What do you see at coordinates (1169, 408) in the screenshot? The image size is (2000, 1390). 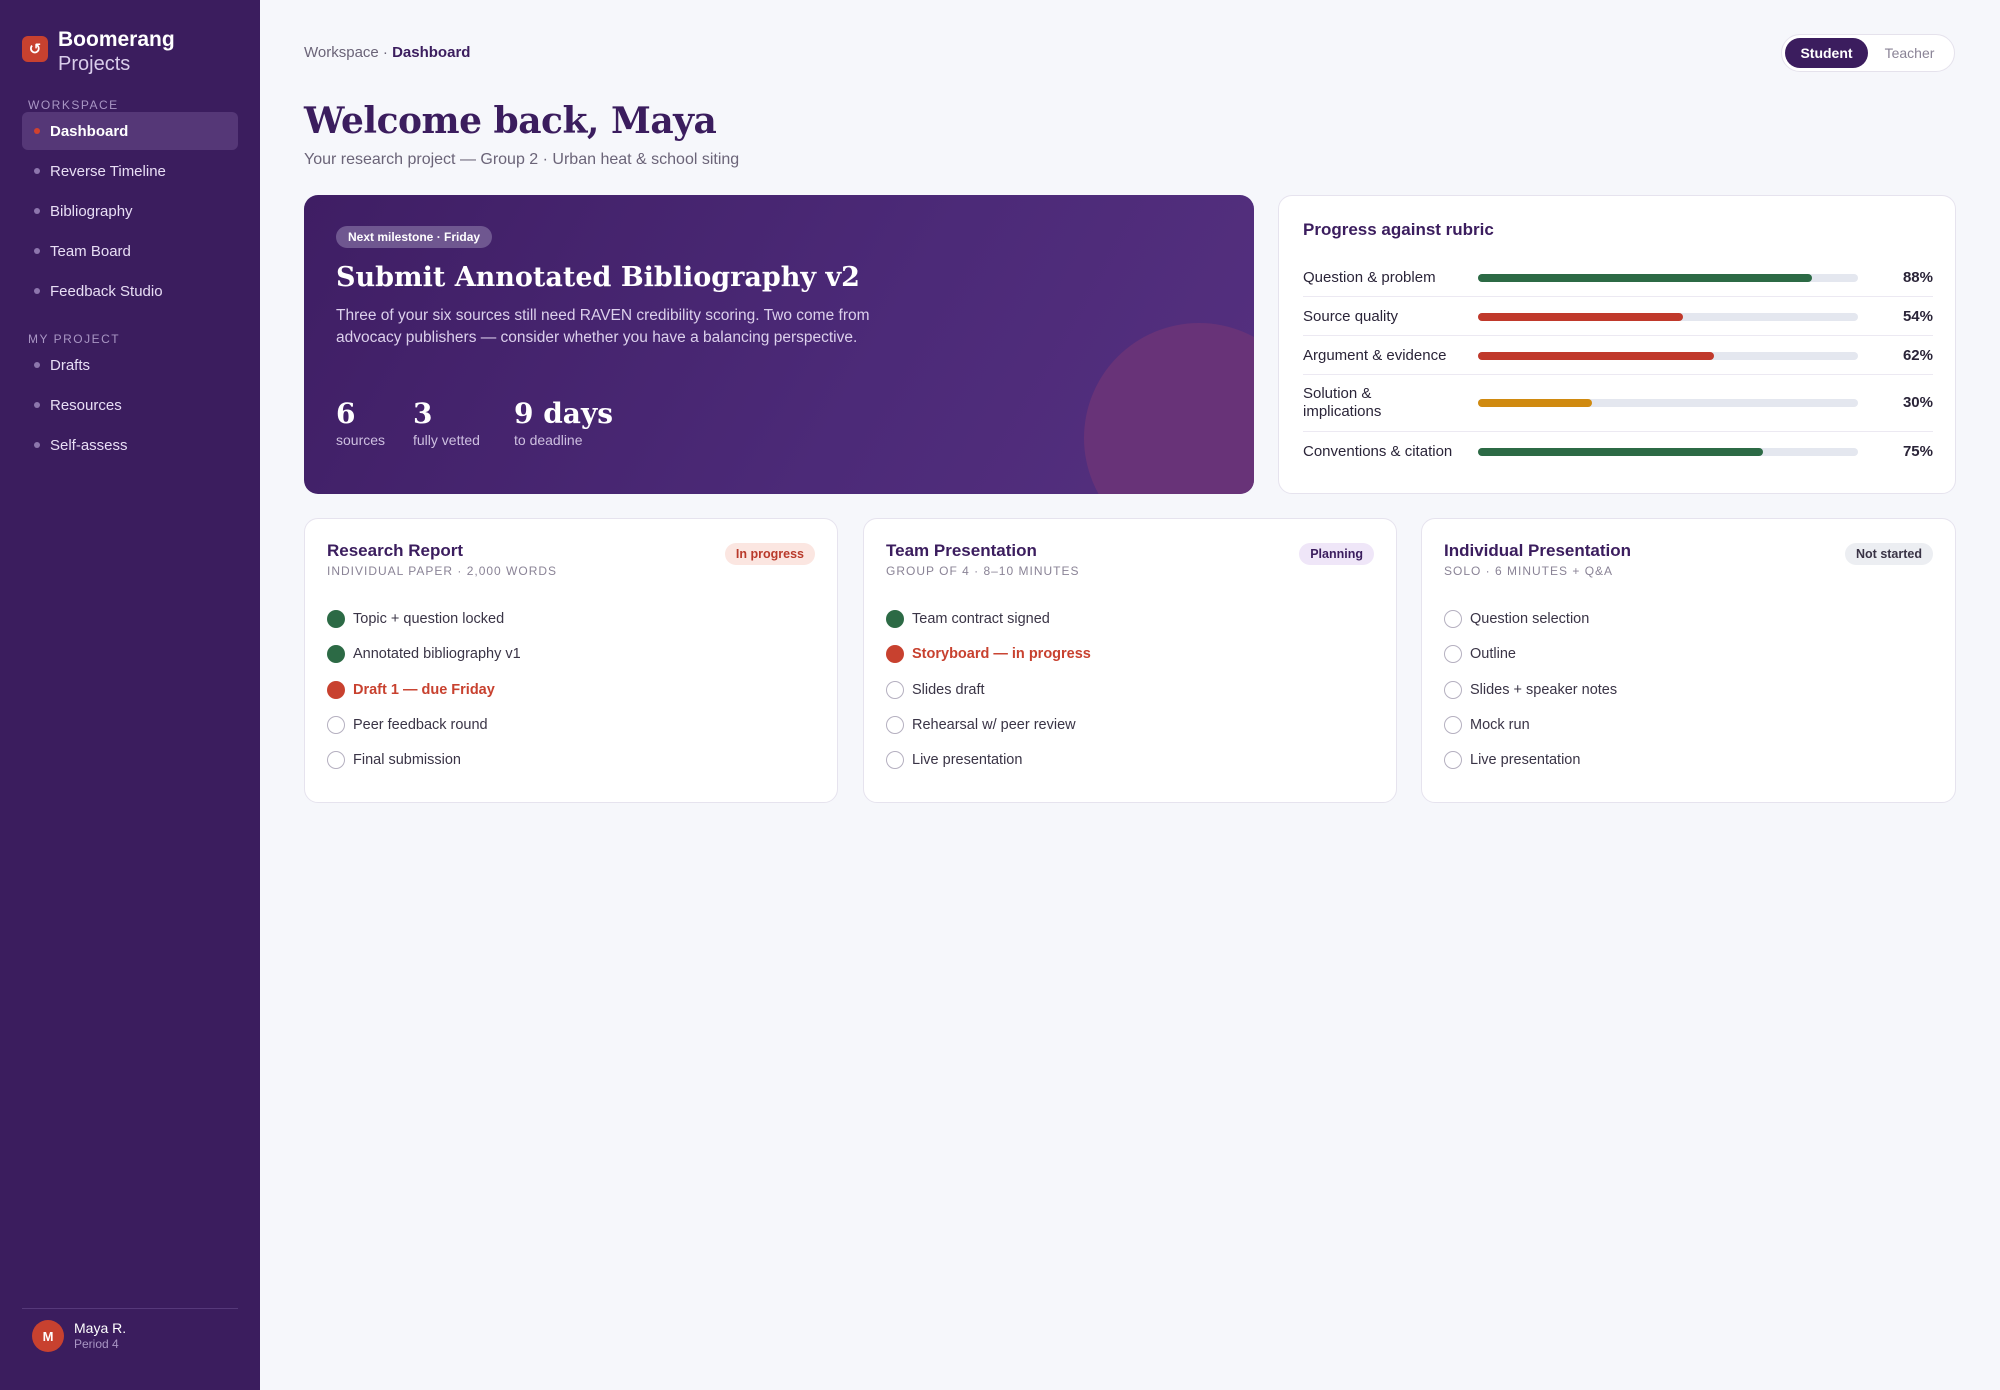 I see `decorative-circle` at bounding box center [1169, 408].